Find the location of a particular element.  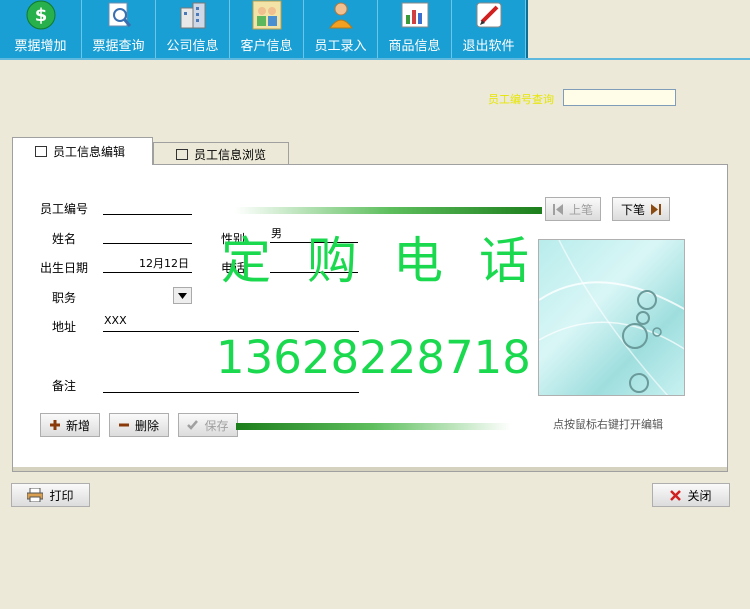

tab-label: 员工信息编辑 is located at coordinates (89, 152).